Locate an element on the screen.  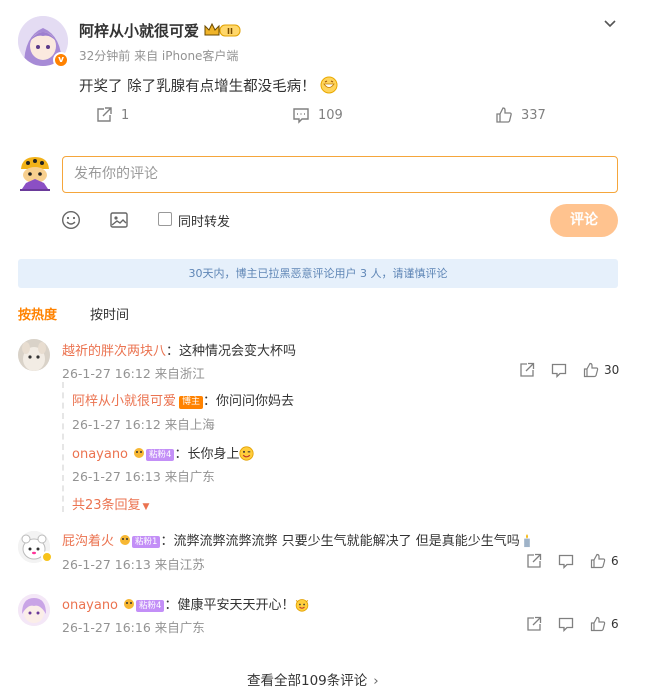
comment-username: onayano is located at coordinates (90, 605).